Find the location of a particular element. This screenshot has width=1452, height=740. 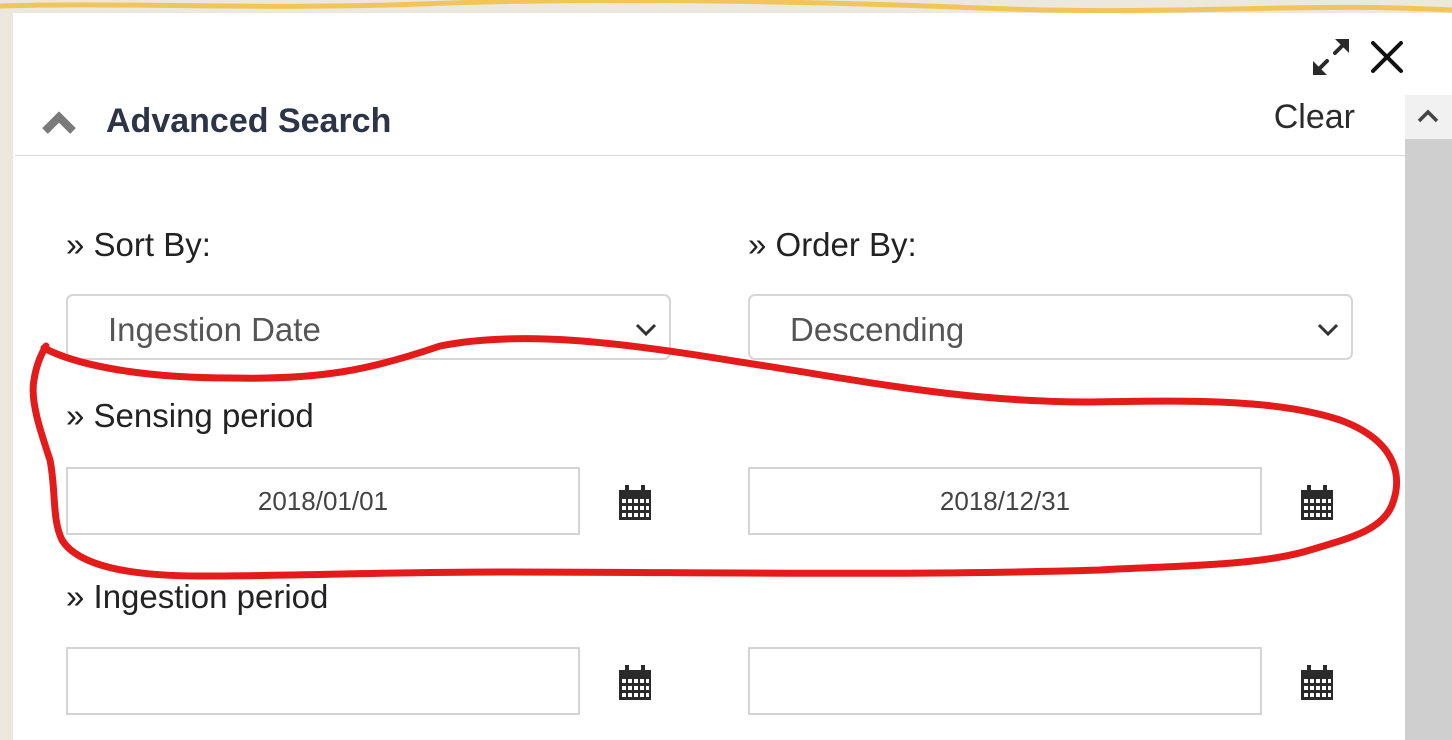

sensing-start-input: 2018/01/01 is located at coordinates (323, 501).